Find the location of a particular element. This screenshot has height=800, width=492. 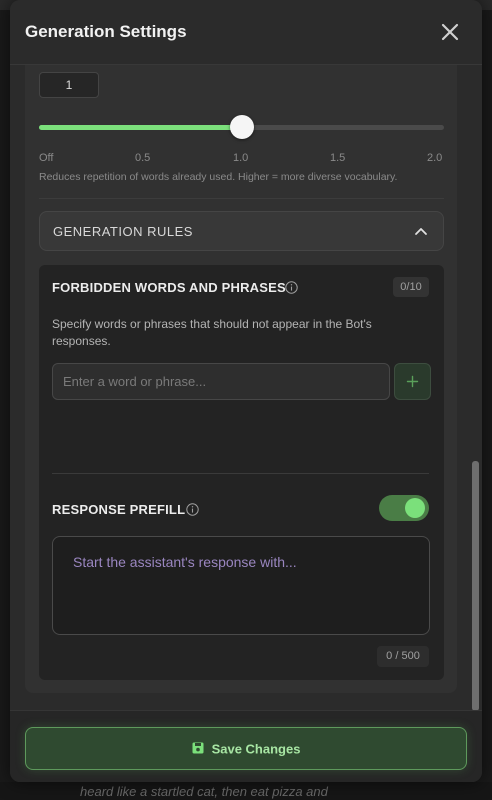

tick-label: Off is located at coordinates (46, 158).